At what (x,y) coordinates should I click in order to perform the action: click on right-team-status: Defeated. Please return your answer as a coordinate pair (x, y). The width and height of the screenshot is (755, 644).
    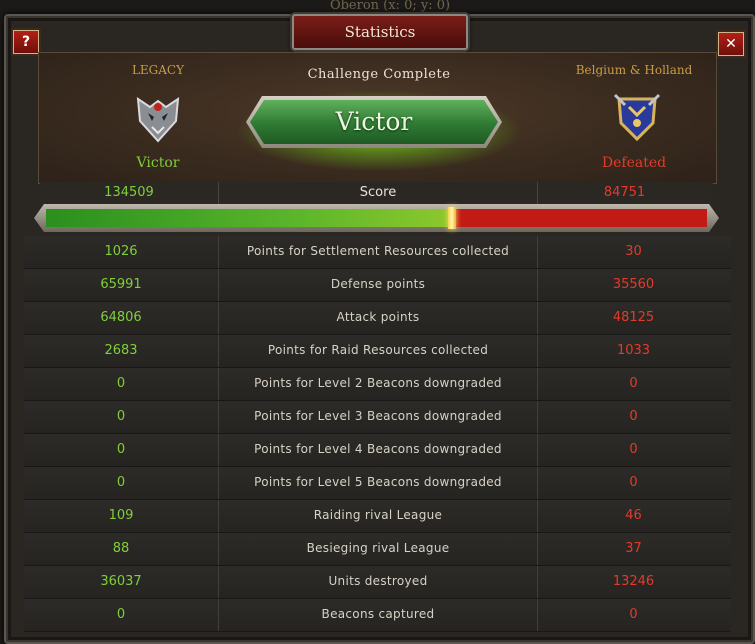
    Looking at the image, I should click on (634, 163).